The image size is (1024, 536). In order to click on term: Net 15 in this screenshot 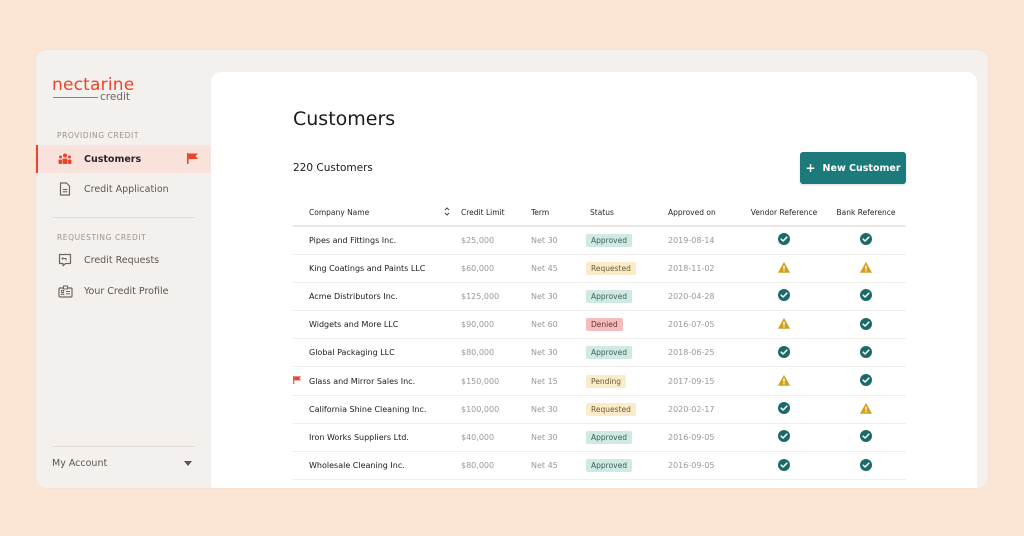, I will do `click(558, 381)`.